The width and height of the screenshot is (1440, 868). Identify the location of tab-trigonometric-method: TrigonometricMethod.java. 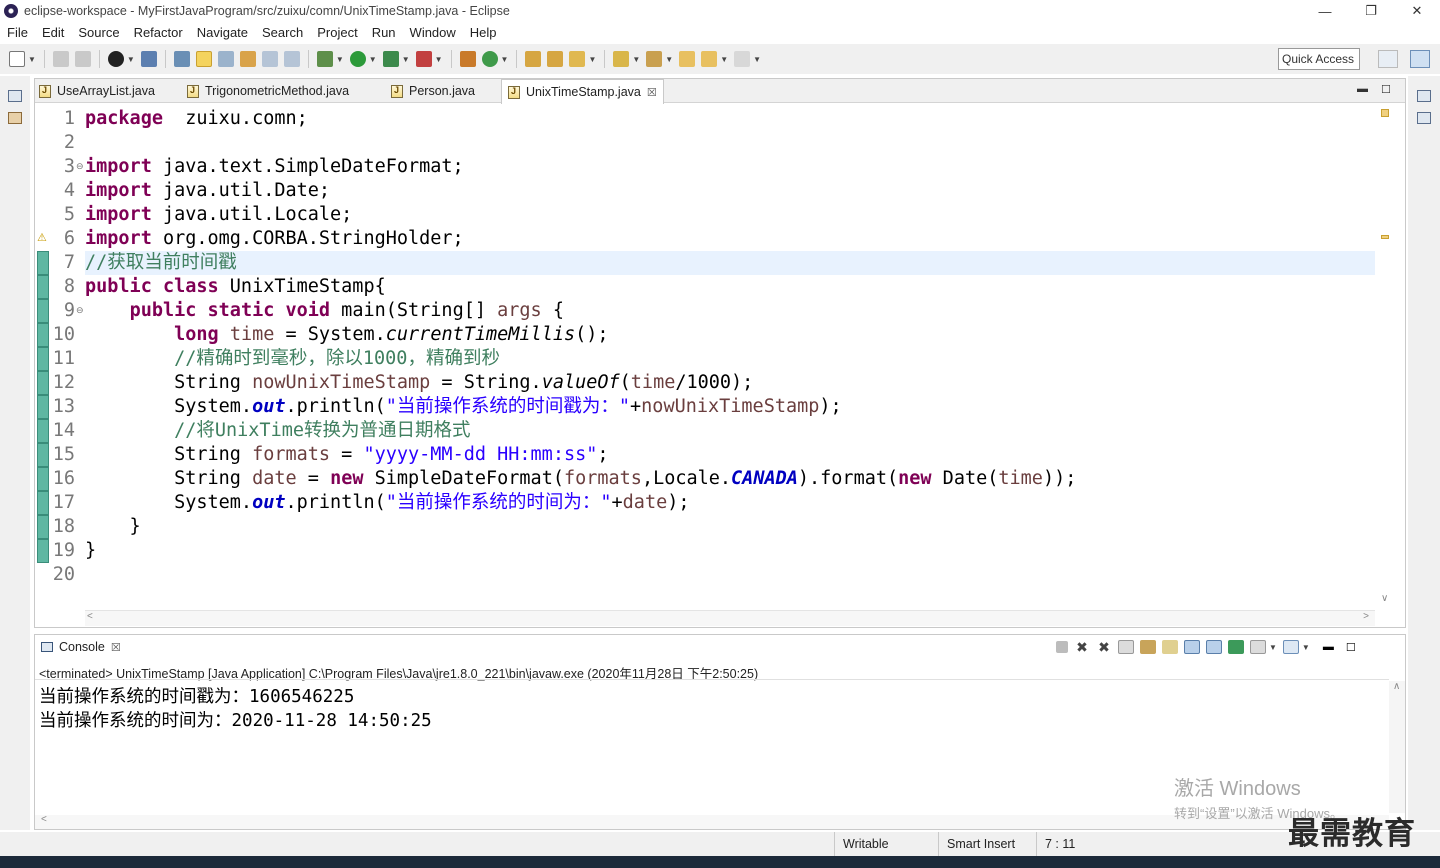
(268, 91).